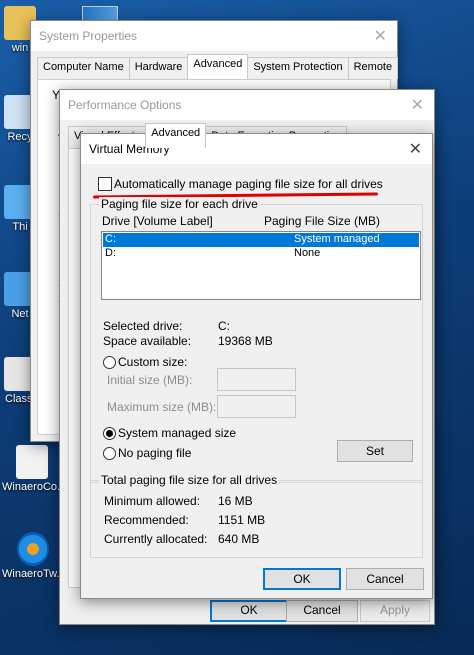  What do you see at coordinates (83, 68) in the screenshot?
I see `tab-computer-name: Computer Name` at bounding box center [83, 68].